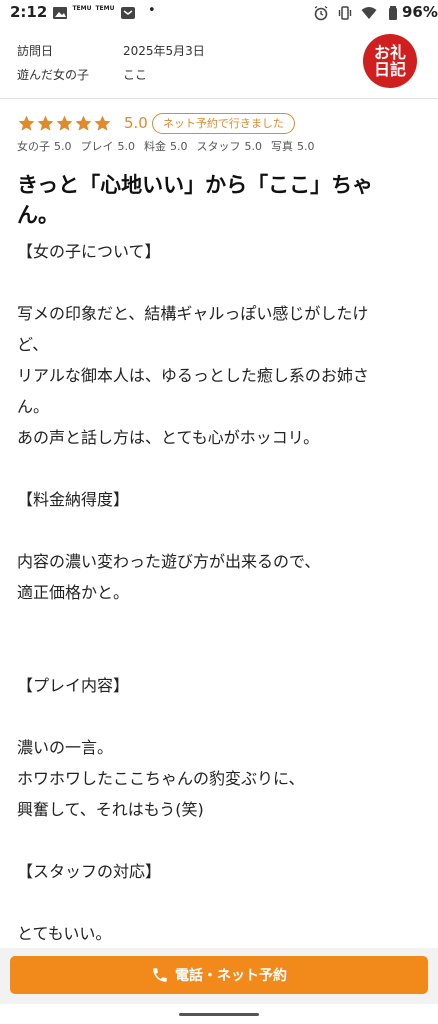 Image resolution: width=438 pixels, height=1024 pixels. What do you see at coordinates (65, 747) in the screenshot?
I see `review-body-line: 濃いの一言。` at bounding box center [65, 747].